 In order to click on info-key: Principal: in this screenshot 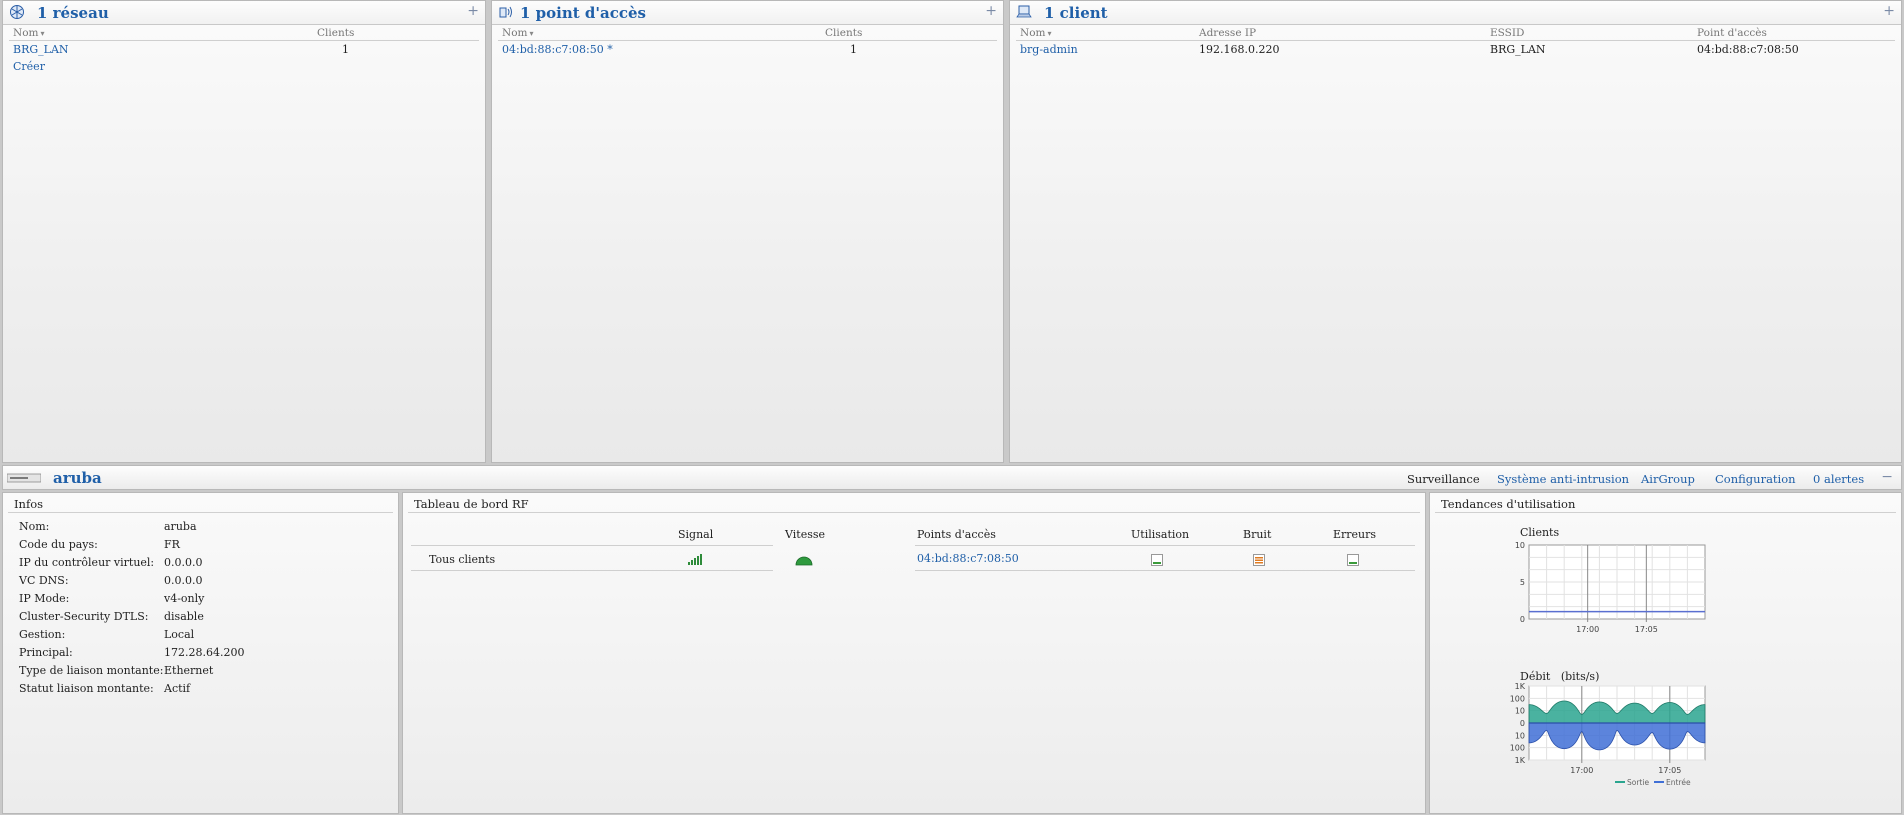, I will do `click(46, 652)`.